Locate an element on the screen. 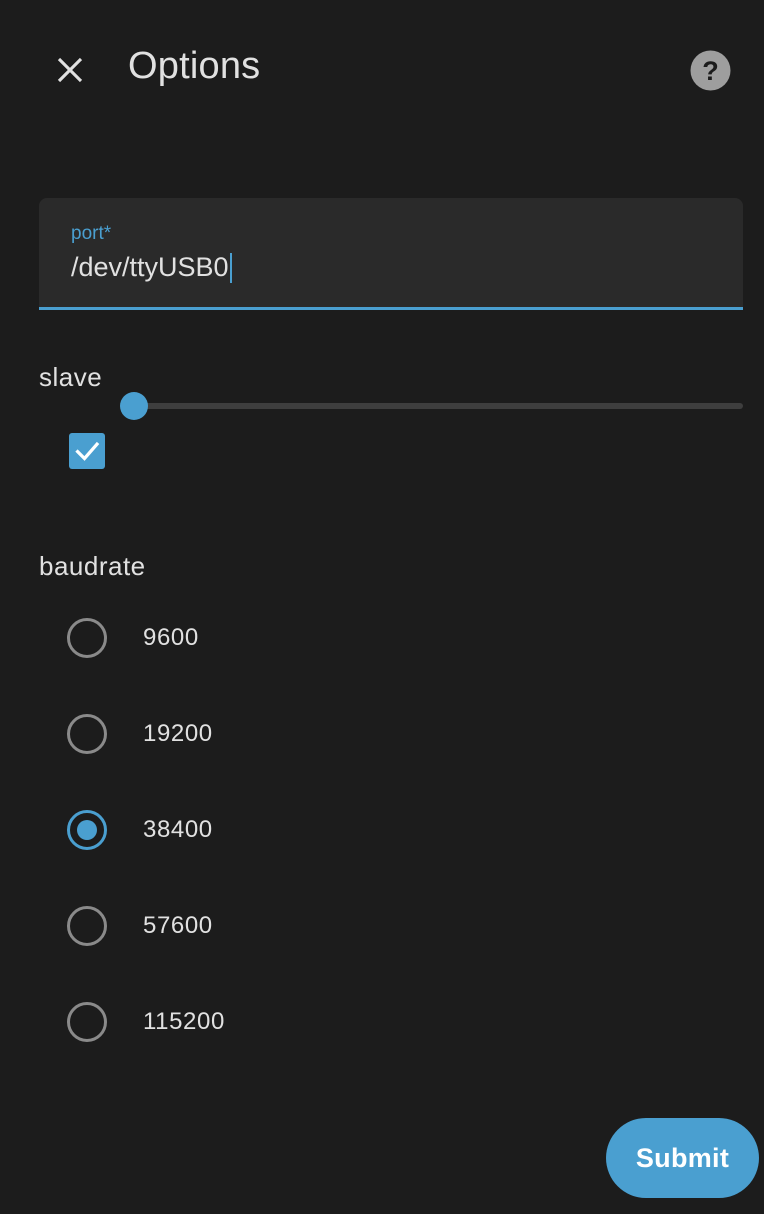  slider-thumb is located at coordinates (134, 406).